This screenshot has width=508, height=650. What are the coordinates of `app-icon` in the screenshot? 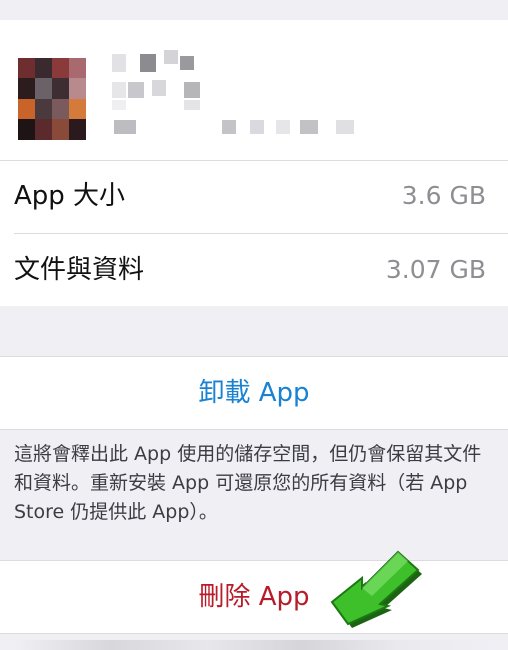 It's located at (52, 99).